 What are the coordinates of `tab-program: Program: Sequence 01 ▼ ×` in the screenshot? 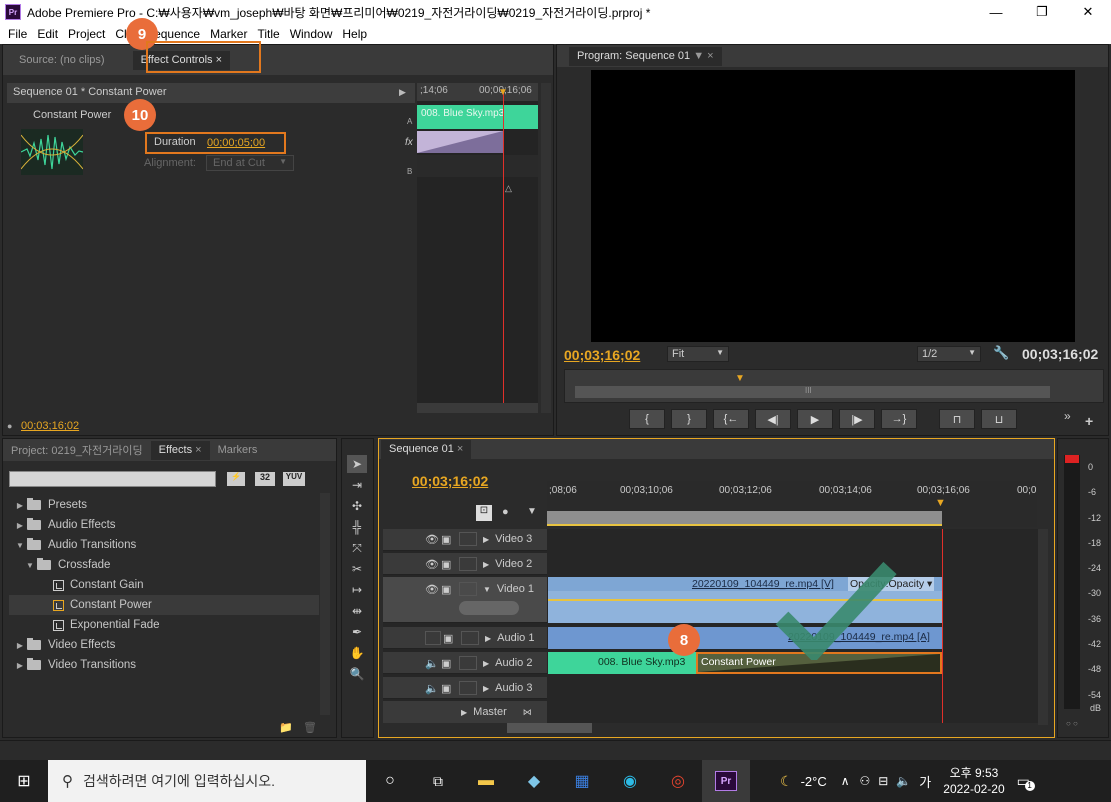 It's located at (645, 56).